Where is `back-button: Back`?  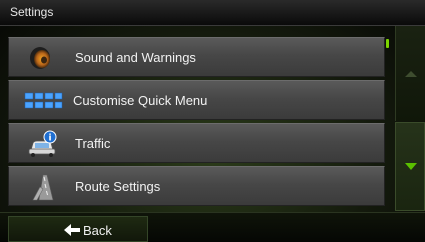 back-button: Back is located at coordinates (78, 229).